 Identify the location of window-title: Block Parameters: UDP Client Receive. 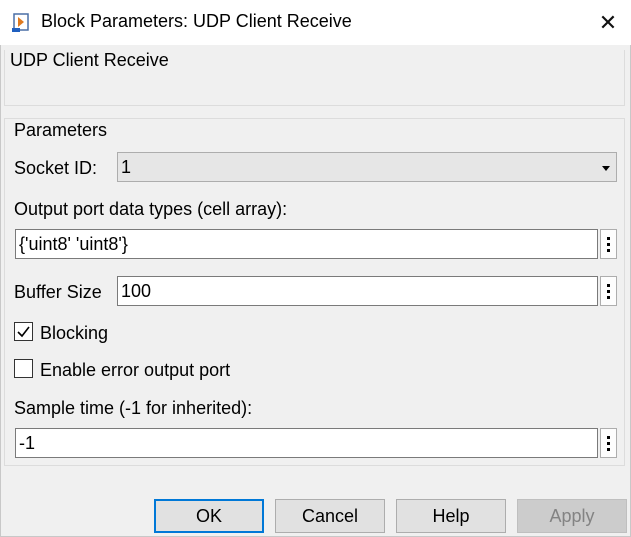
(196, 21).